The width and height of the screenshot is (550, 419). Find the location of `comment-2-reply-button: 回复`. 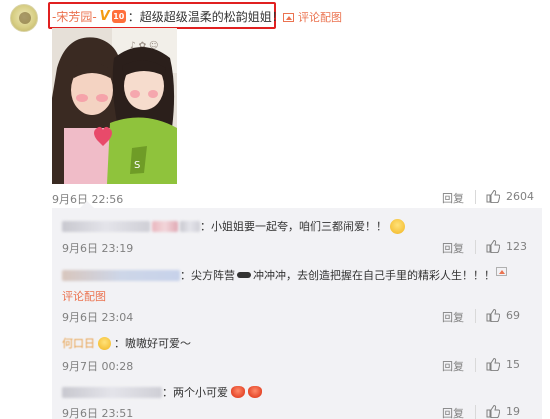

comment-2-reply-button: 回复 is located at coordinates (453, 317).